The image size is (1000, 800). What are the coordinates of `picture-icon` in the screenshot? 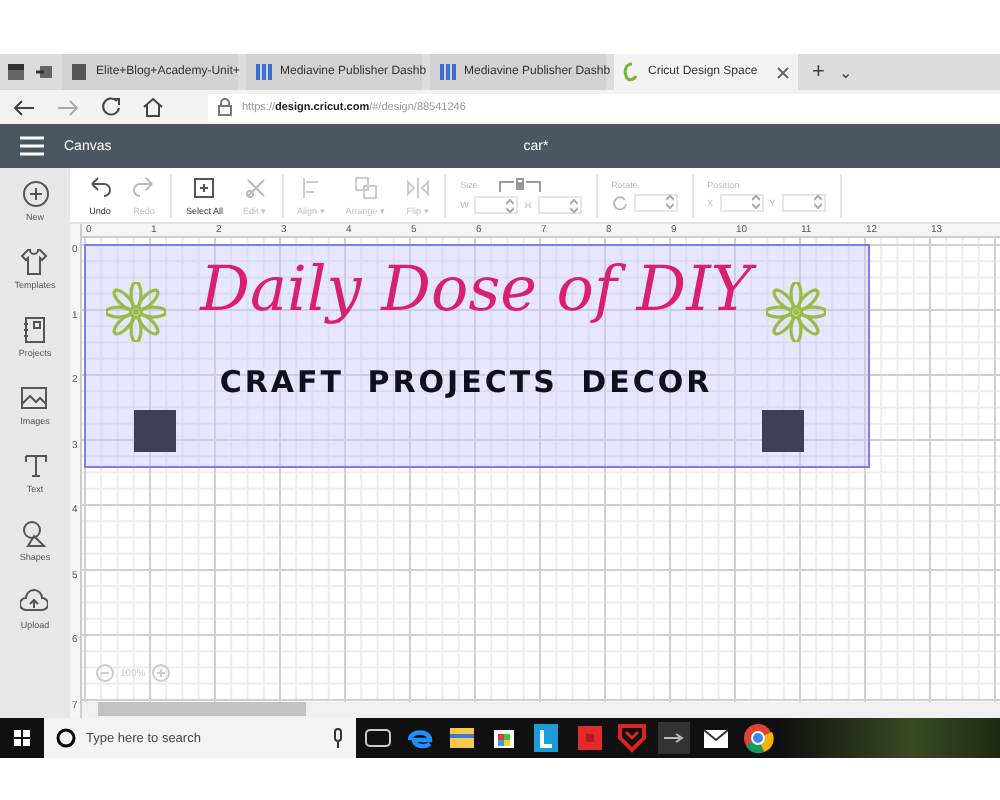 It's located at (34, 398).